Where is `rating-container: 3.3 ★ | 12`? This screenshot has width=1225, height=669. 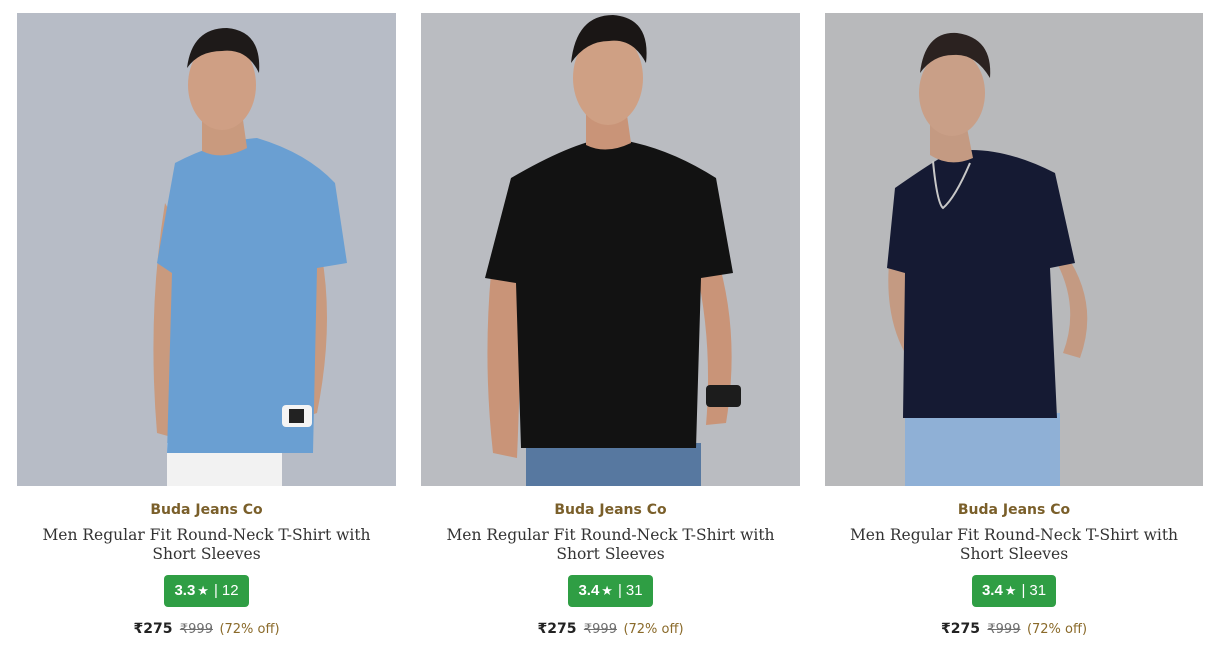
rating-container: 3.3 ★ | 12 is located at coordinates (206, 591).